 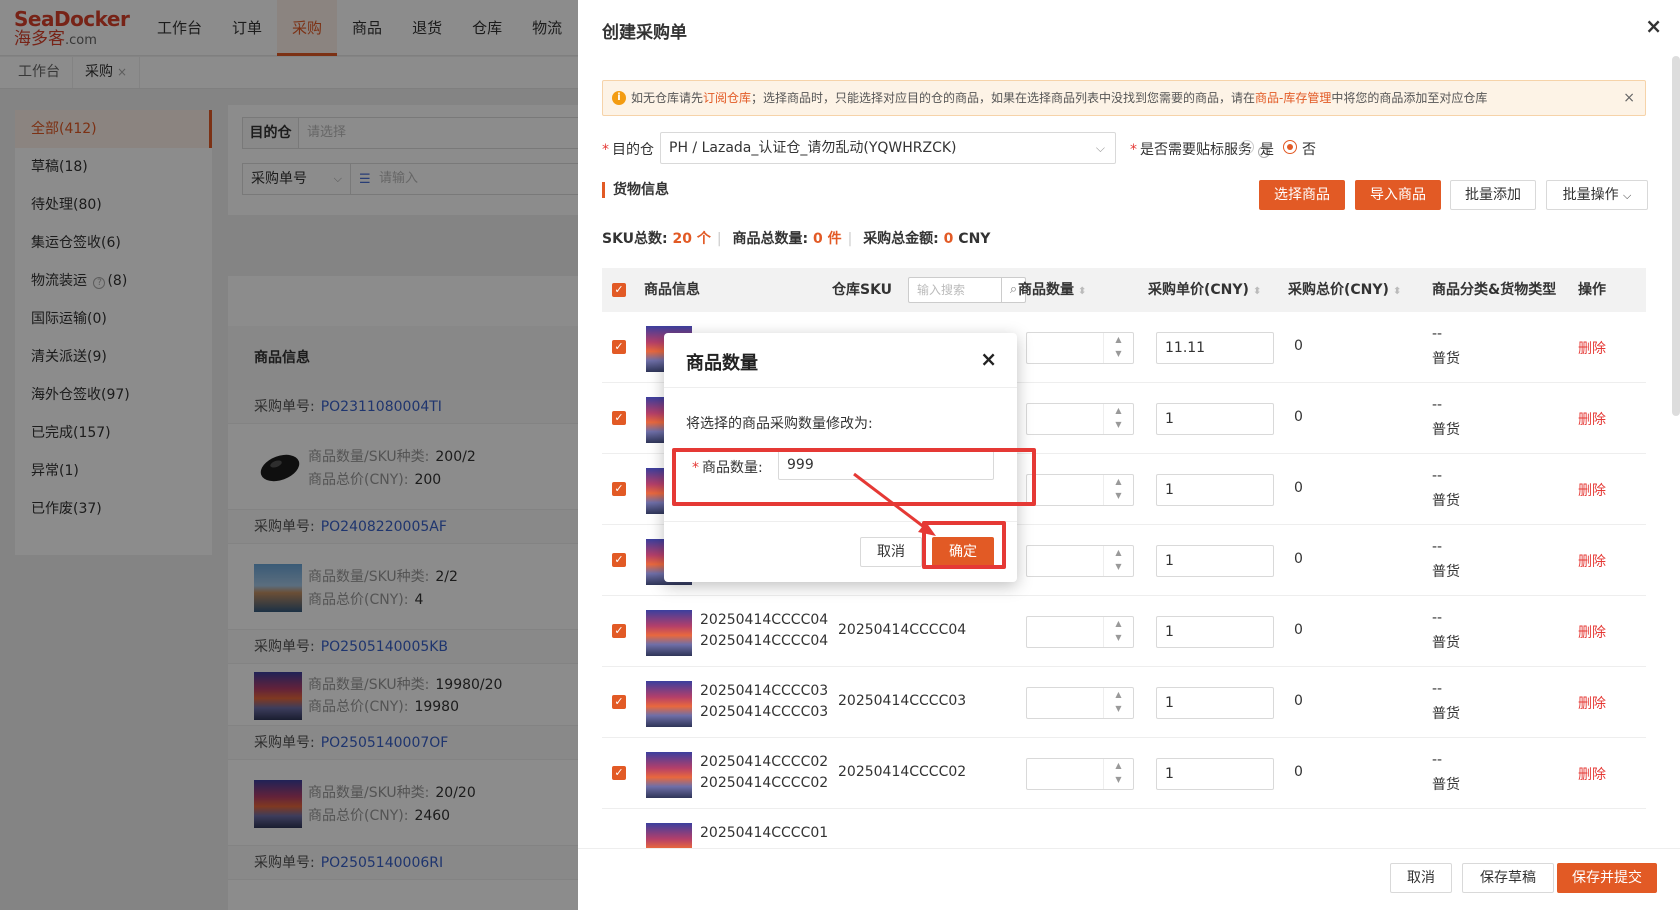 What do you see at coordinates (619, 98) in the screenshot?
I see `info-icon: i` at bounding box center [619, 98].